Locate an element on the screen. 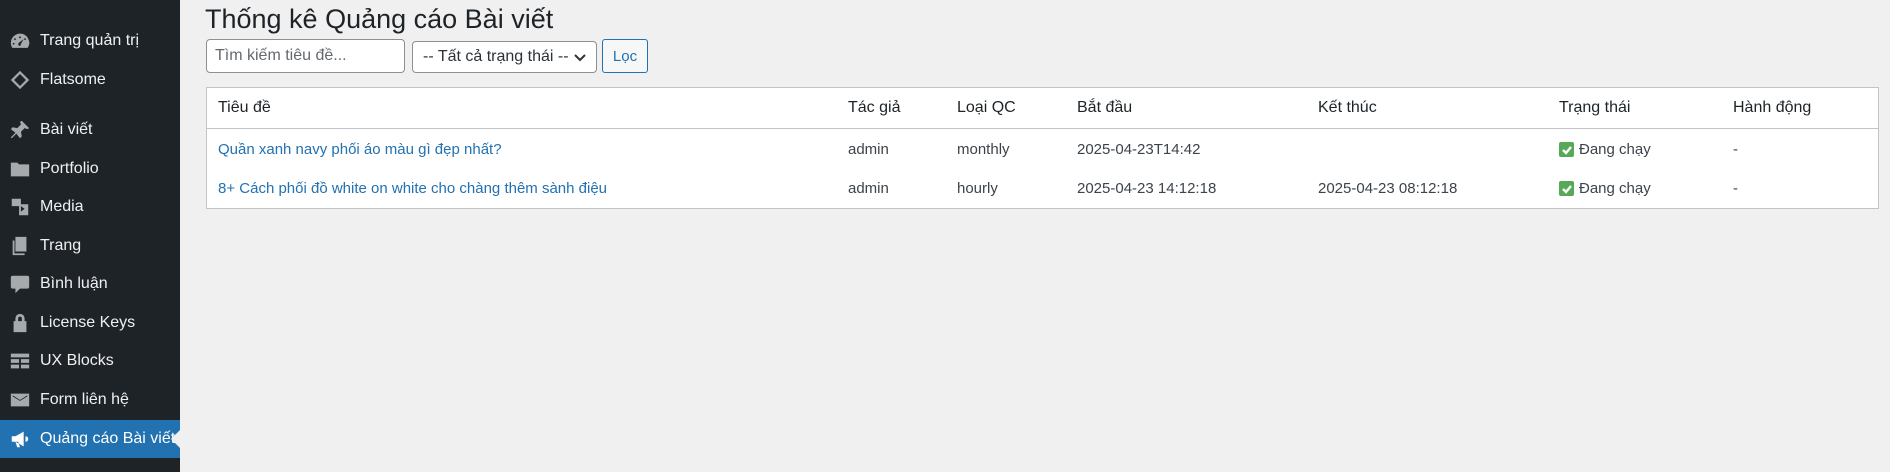 The image size is (1890, 472). column-header-start: Bắt đầu is located at coordinates (1105, 107).